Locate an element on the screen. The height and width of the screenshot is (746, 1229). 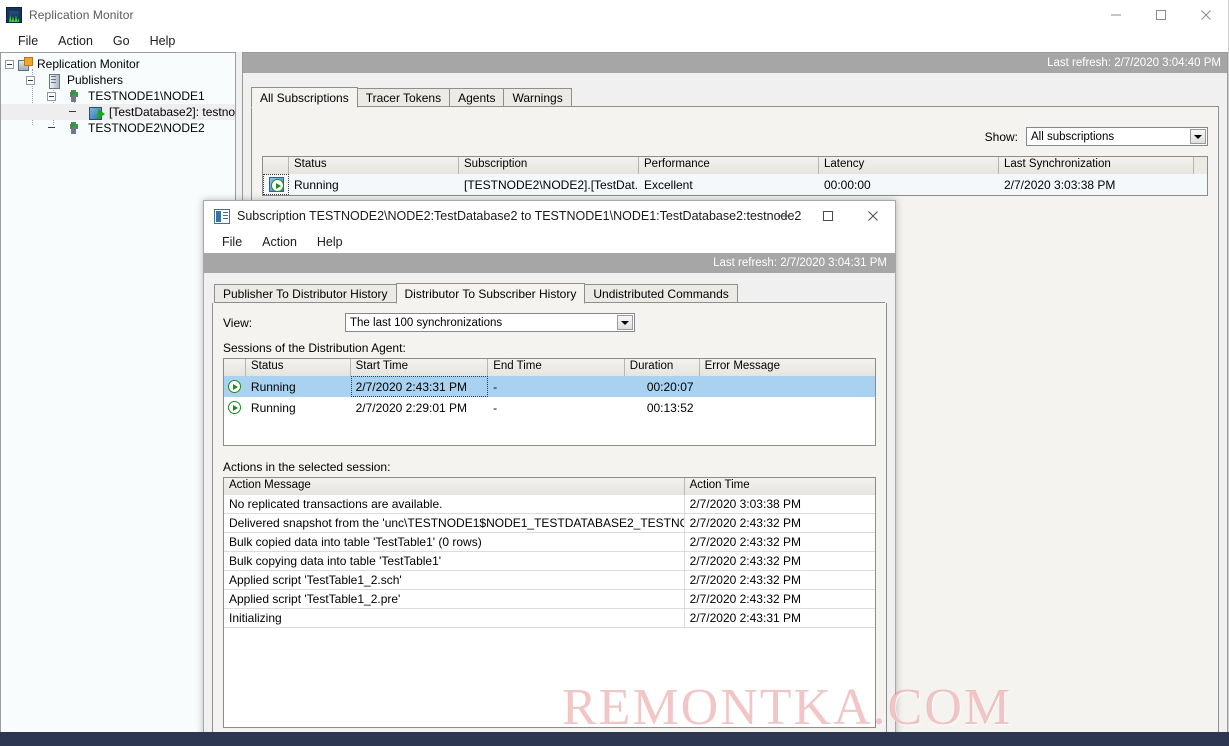
sidebar-item-testnode2: TESTNODE2\NODE2 is located at coordinates (118, 128).